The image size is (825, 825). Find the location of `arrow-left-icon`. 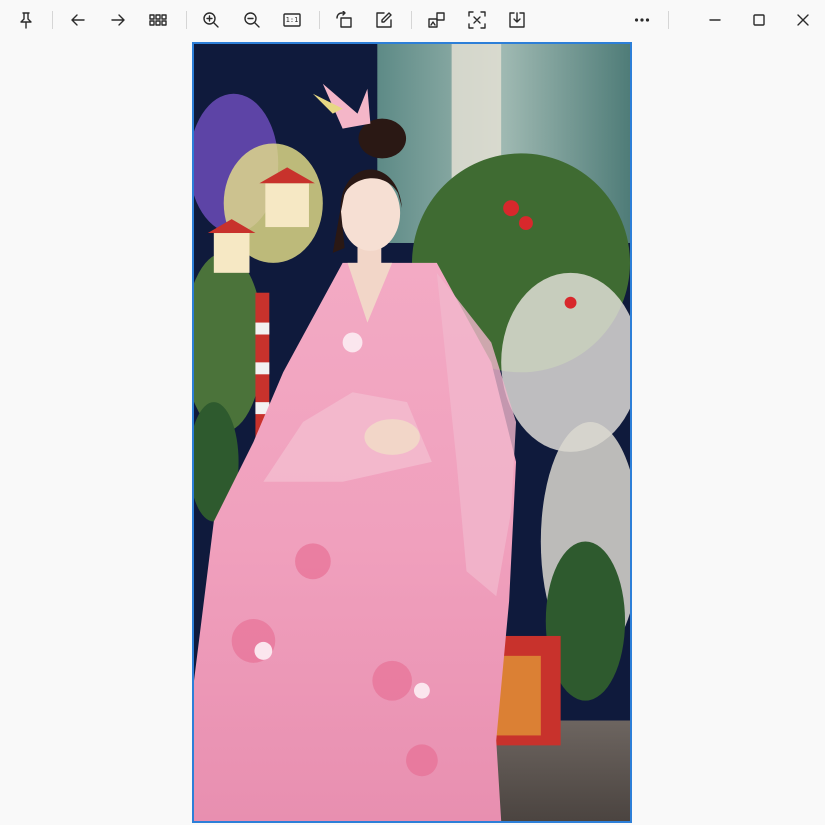

arrow-left-icon is located at coordinates (78, 20).